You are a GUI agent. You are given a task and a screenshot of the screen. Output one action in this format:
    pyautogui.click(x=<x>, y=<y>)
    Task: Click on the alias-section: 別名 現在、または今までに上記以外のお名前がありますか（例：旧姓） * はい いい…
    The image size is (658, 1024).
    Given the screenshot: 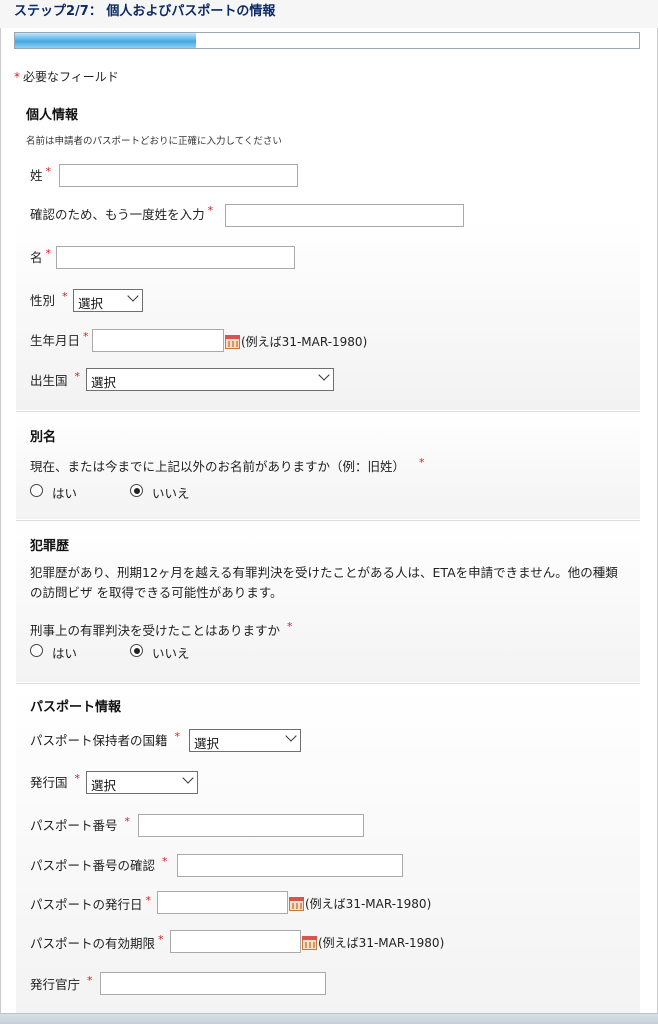 What is the action you would take?
    pyautogui.click(x=328, y=465)
    